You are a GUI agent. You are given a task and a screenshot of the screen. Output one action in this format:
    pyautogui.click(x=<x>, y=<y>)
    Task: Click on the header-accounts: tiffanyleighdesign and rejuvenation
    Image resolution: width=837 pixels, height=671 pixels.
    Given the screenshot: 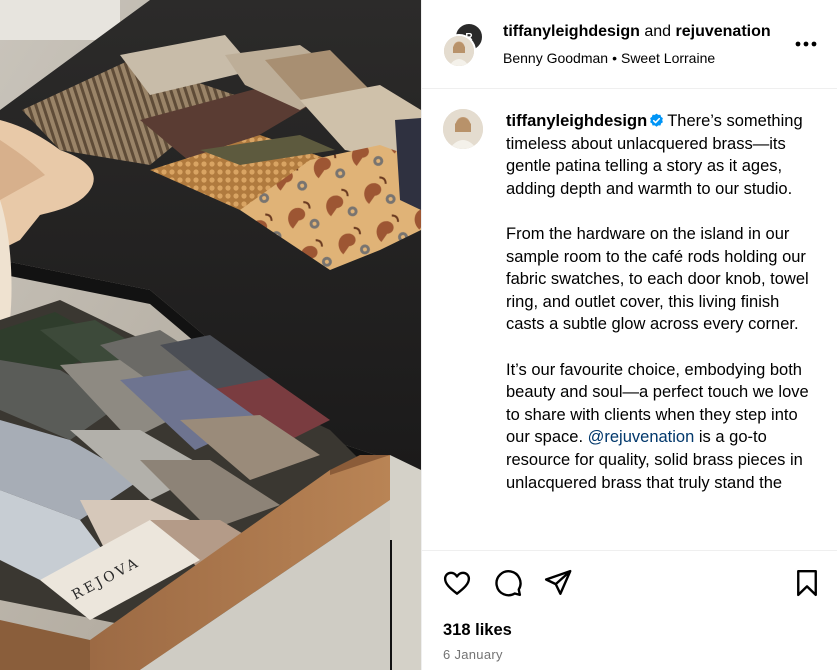 What is the action you would take?
    pyautogui.click(x=640, y=32)
    